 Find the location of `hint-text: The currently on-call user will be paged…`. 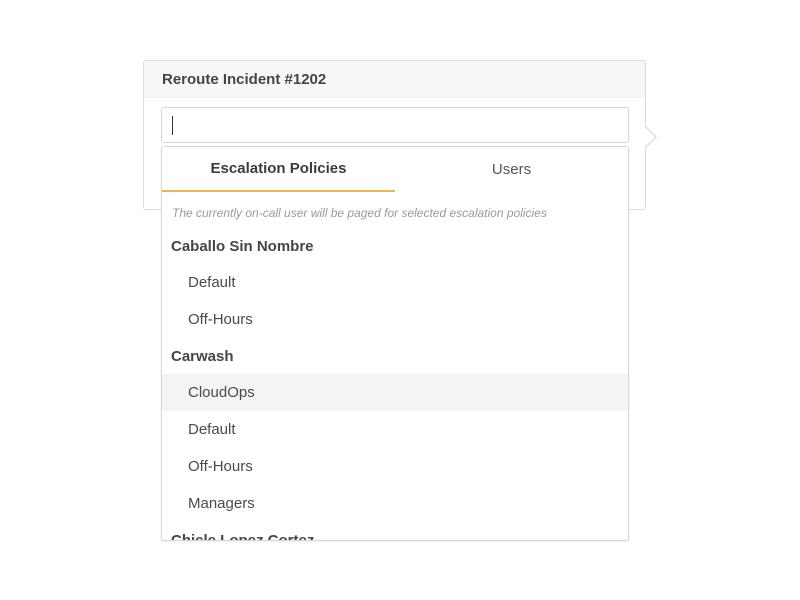

hint-text: The currently on-call user will be paged… is located at coordinates (359, 213).